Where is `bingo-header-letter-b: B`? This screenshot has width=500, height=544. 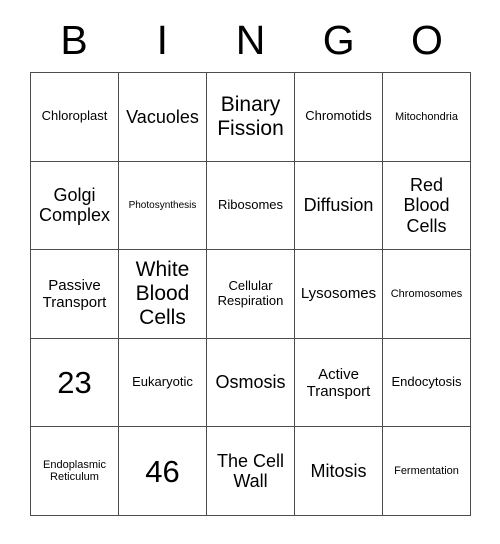 bingo-header-letter-b: B is located at coordinates (74, 39).